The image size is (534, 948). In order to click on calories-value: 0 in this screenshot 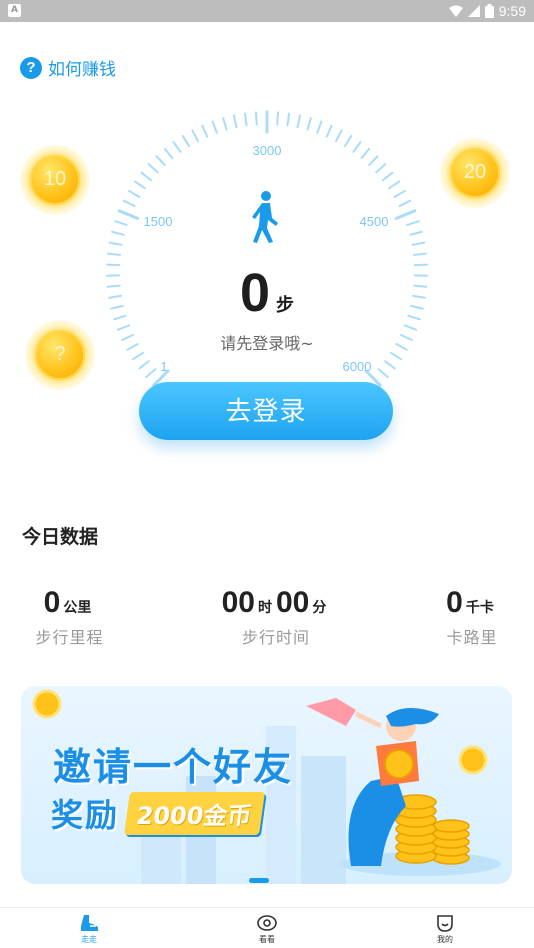, I will do `click(454, 602)`.